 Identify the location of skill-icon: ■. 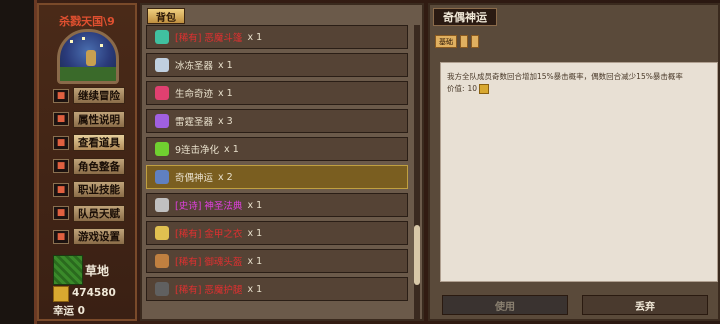
(61, 189).